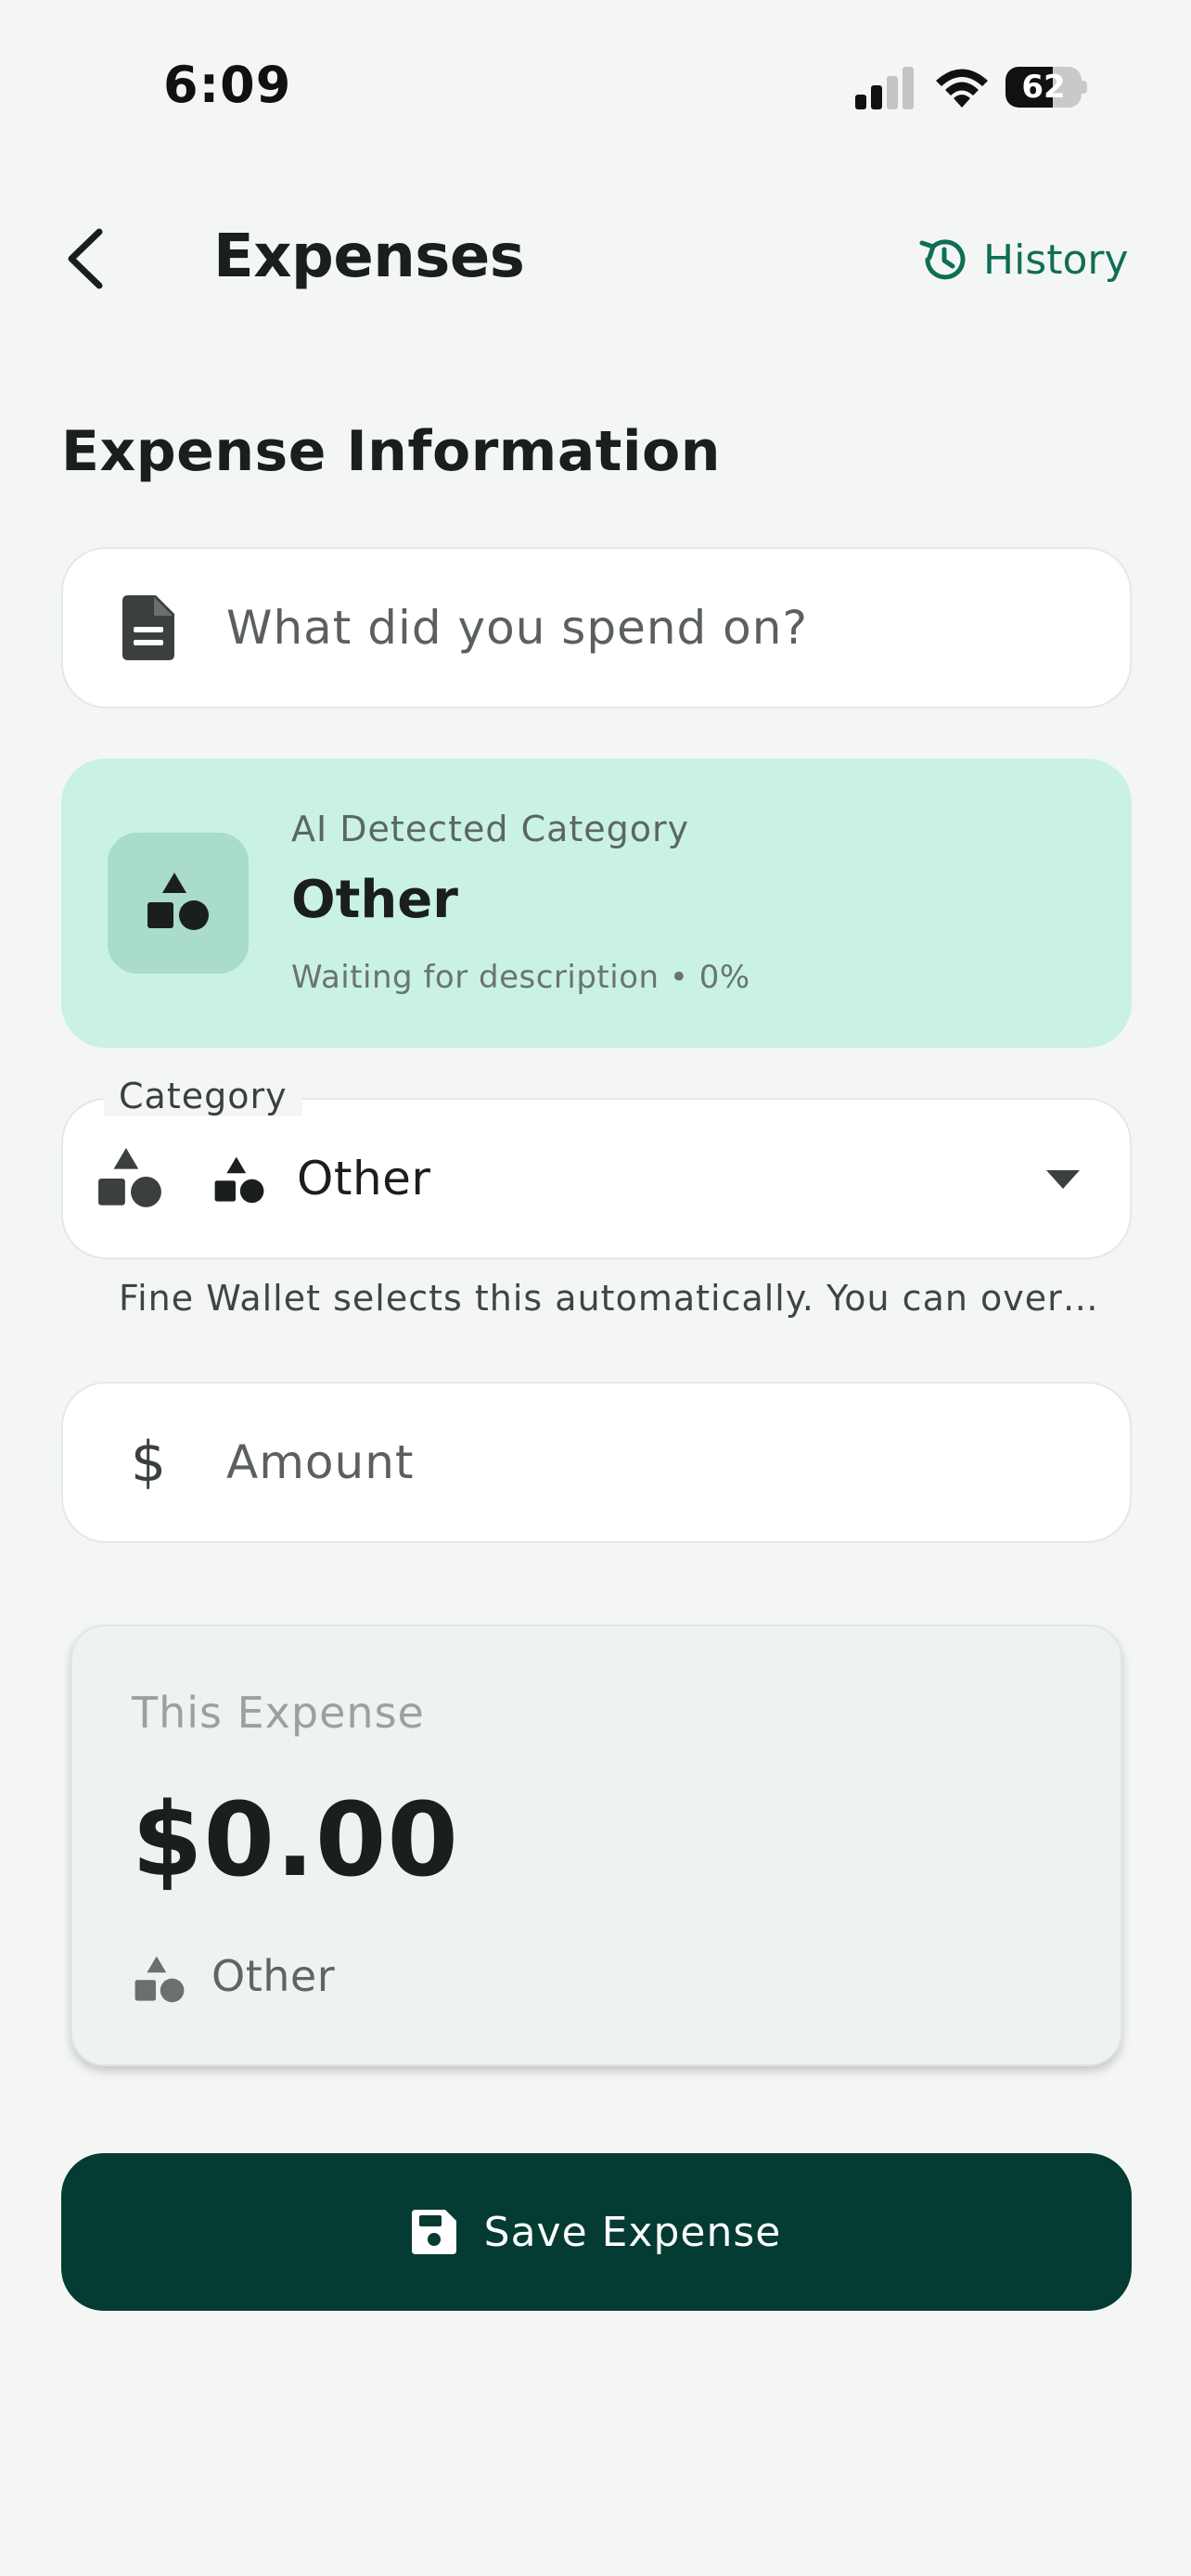  I want to click on save-floppy-icon, so click(433, 2232).